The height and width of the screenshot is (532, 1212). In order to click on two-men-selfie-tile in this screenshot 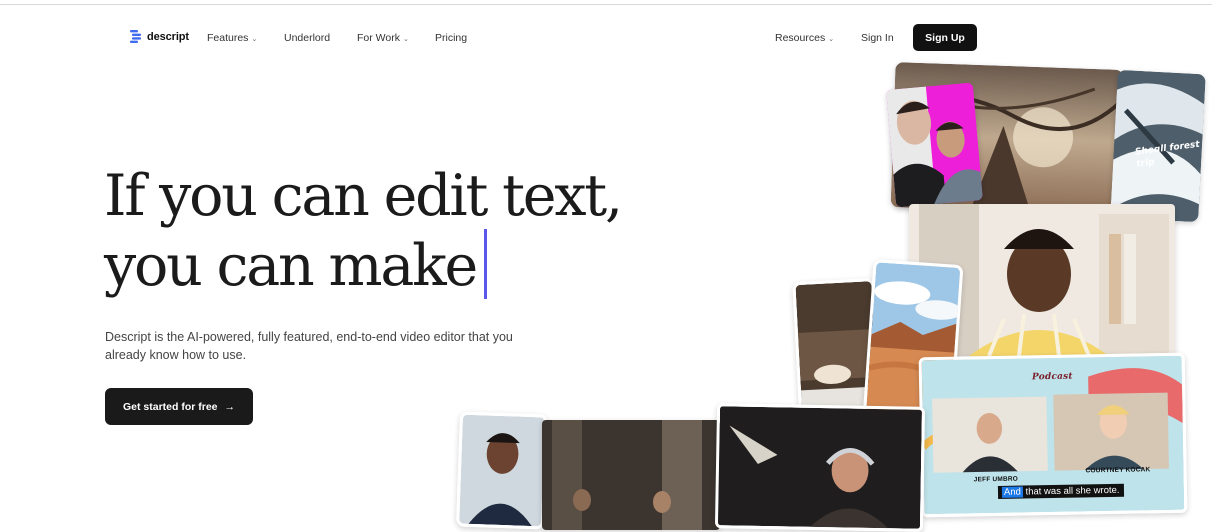, I will do `click(934, 145)`.